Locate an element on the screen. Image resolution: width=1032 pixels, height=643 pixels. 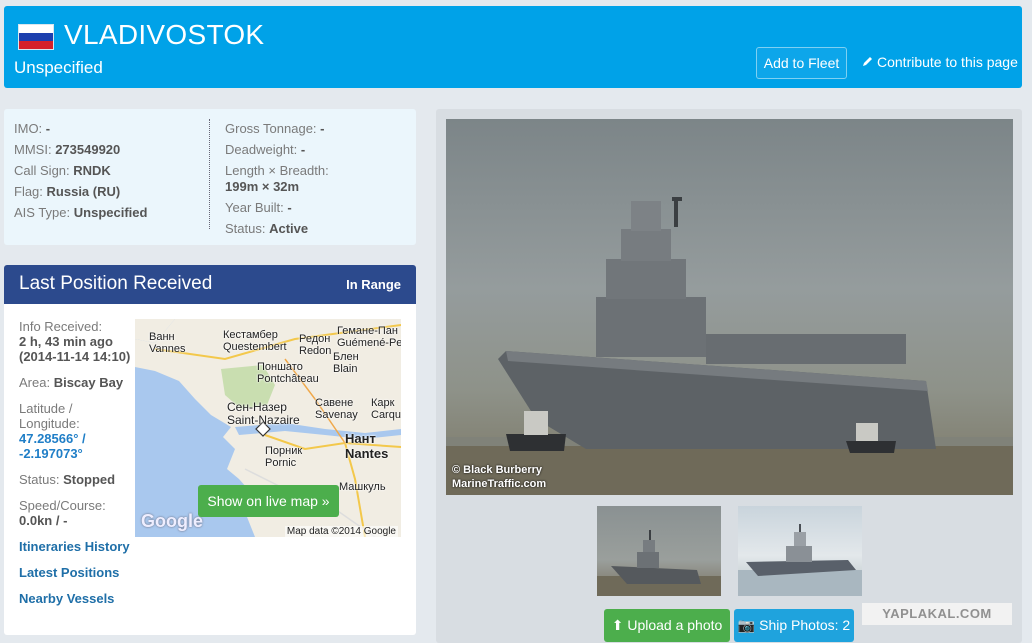
show-on-live-map-button: Show on live map » is located at coordinates (268, 501).